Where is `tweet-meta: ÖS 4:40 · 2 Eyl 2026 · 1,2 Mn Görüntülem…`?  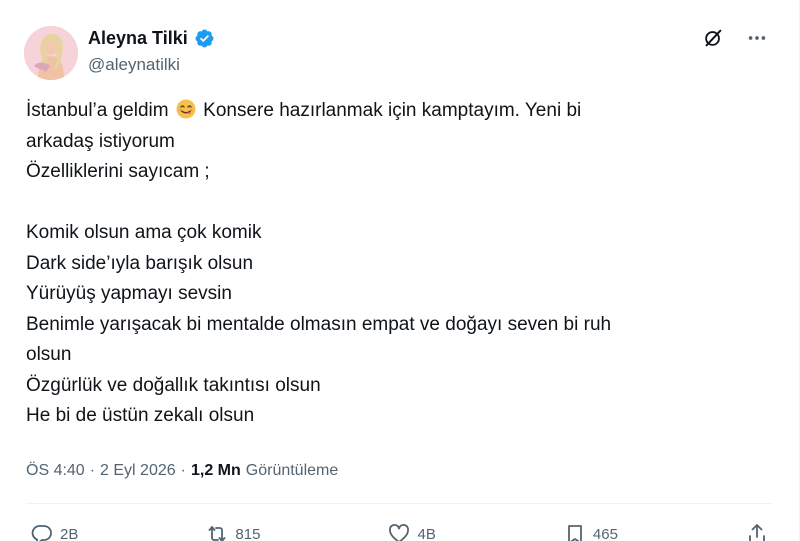 tweet-meta: ÖS 4:40 · 2 Eyl 2026 · 1,2 Mn Görüntülem… is located at coordinates (182, 471).